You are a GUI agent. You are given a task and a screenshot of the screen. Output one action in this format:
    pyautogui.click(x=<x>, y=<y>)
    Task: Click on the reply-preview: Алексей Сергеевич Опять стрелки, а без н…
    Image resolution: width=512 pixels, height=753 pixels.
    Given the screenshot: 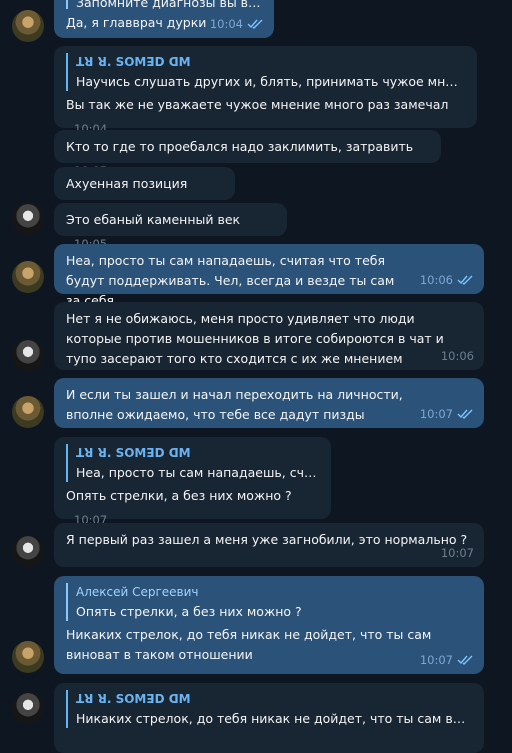 What is the action you would take?
    pyautogui.click(x=269, y=602)
    